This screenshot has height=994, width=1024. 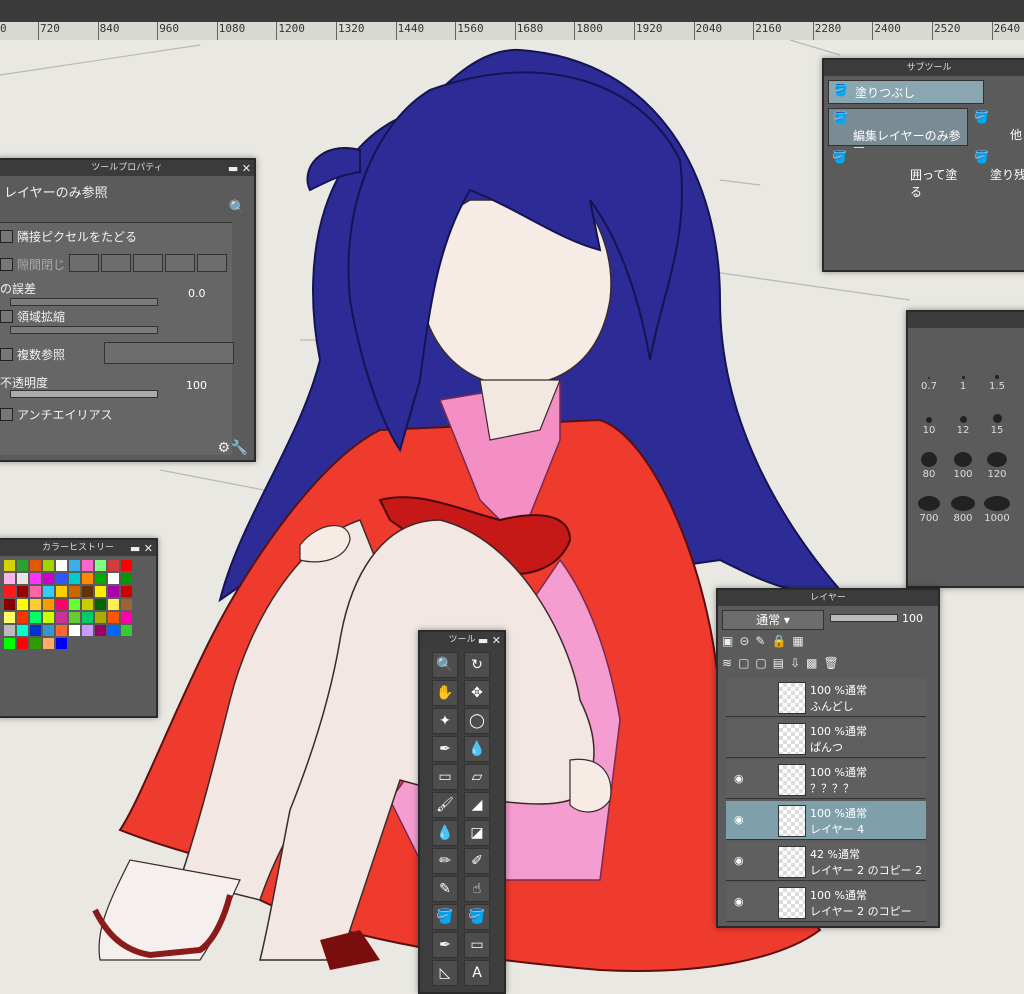 What do you see at coordinates (477, 917) in the screenshot?
I see `paint-bucket-icon: 🪣` at bounding box center [477, 917].